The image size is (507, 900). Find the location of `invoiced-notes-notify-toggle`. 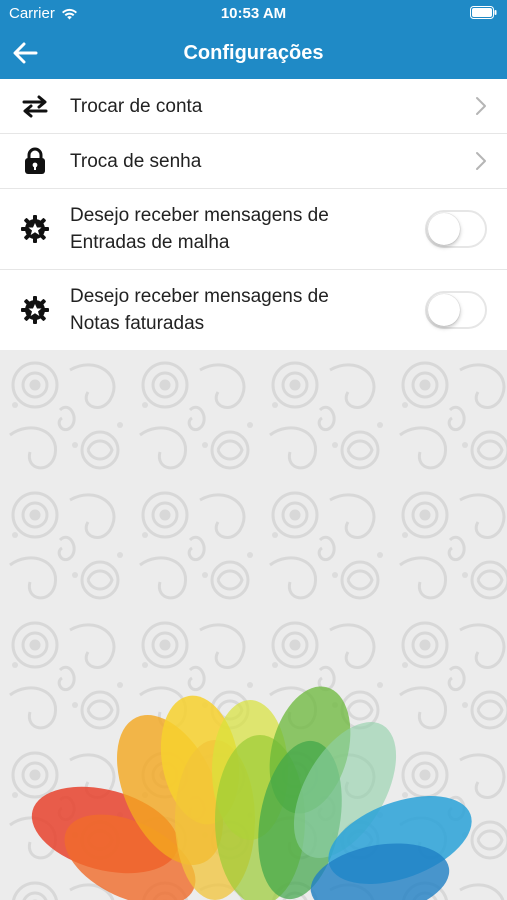

invoiced-notes-notify-toggle is located at coordinates (456, 310).